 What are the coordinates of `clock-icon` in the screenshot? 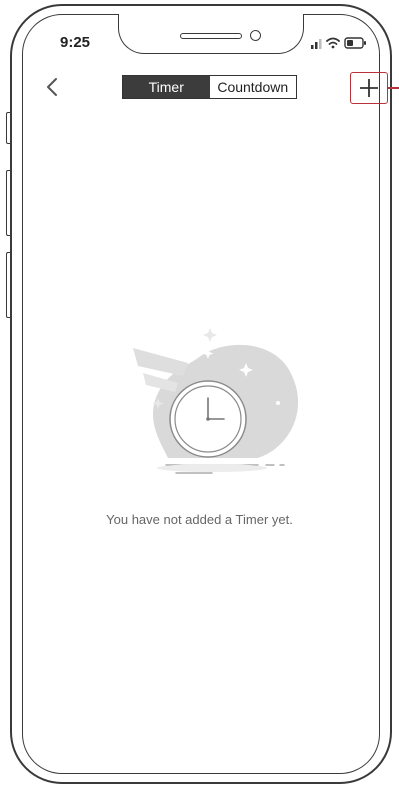 It's located at (208, 419).